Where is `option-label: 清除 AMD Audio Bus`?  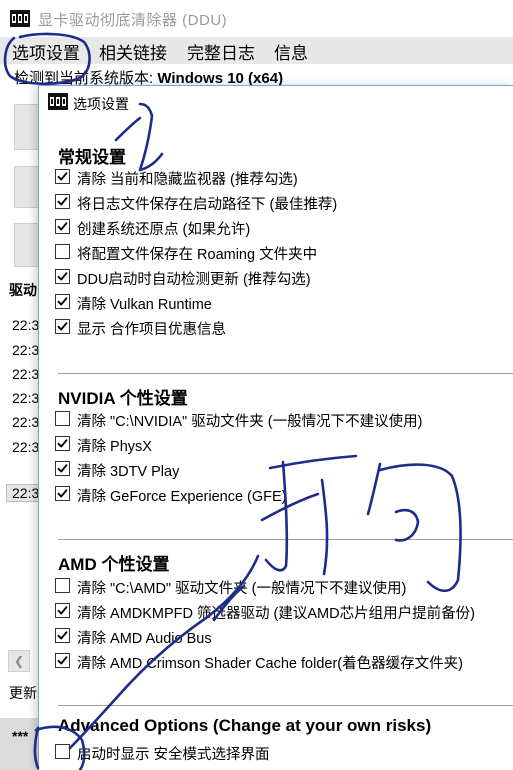
option-label: 清除 AMD Audio Bus is located at coordinates (144, 639).